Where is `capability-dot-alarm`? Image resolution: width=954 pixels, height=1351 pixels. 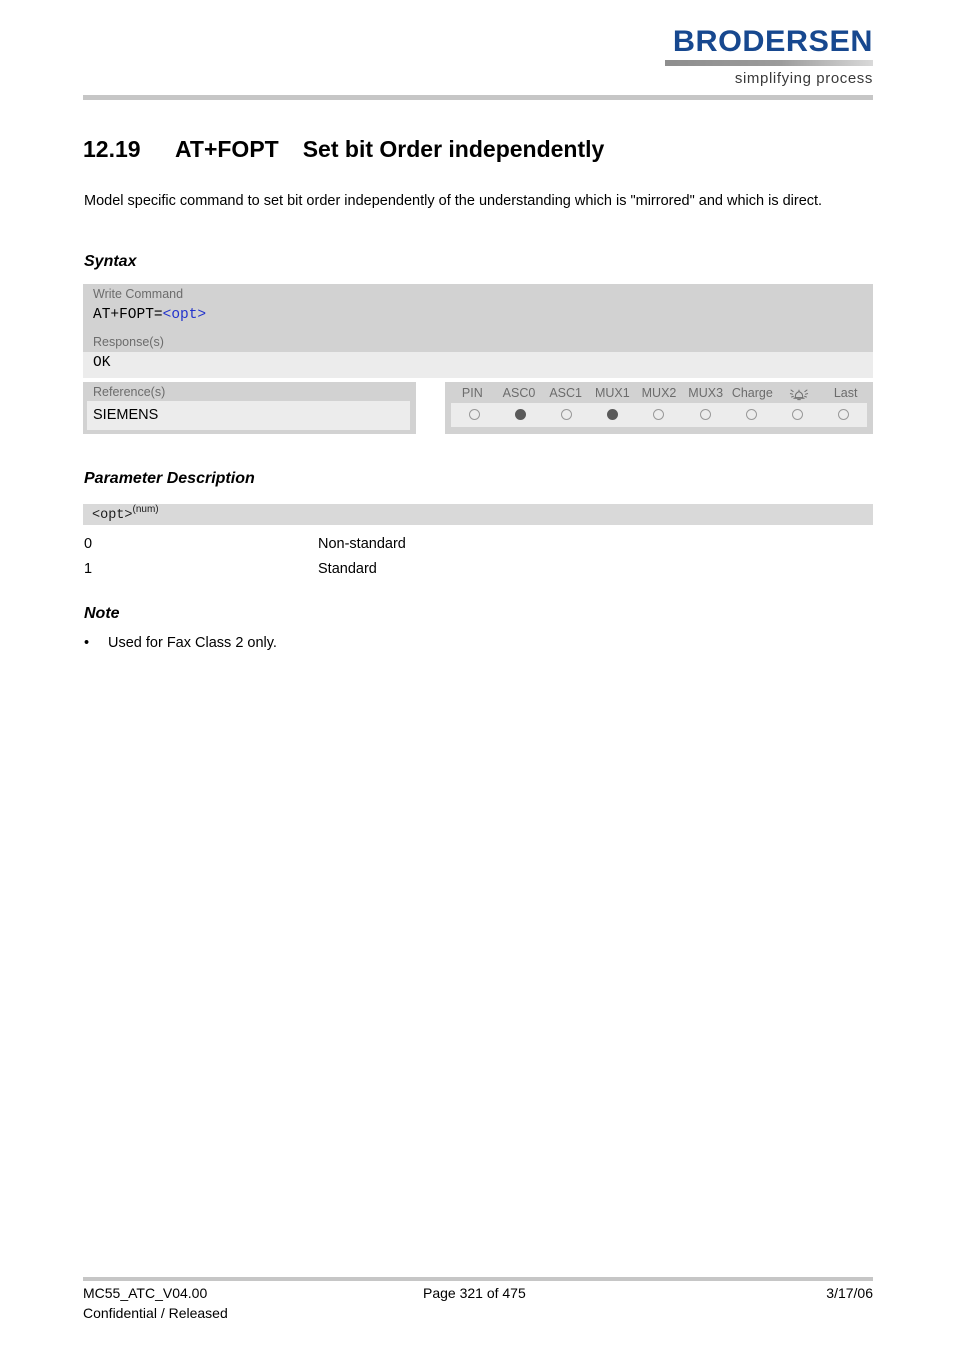
capability-dot-alarm is located at coordinates (798, 415).